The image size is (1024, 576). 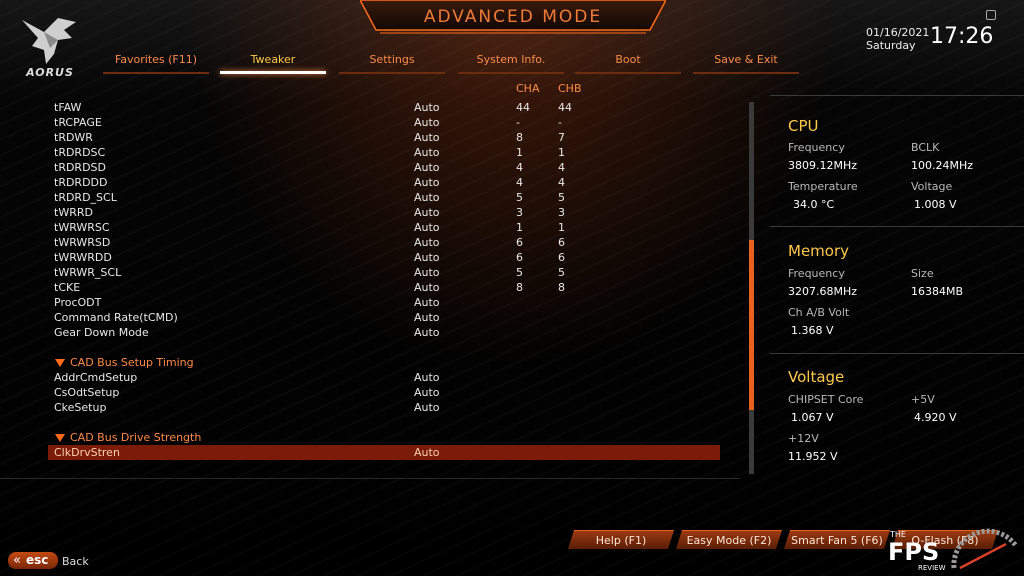 What do you see at coordinates (392, 63) in the screenshot?
I see `tab-settings: Settings` at bounding box center [392, 63].